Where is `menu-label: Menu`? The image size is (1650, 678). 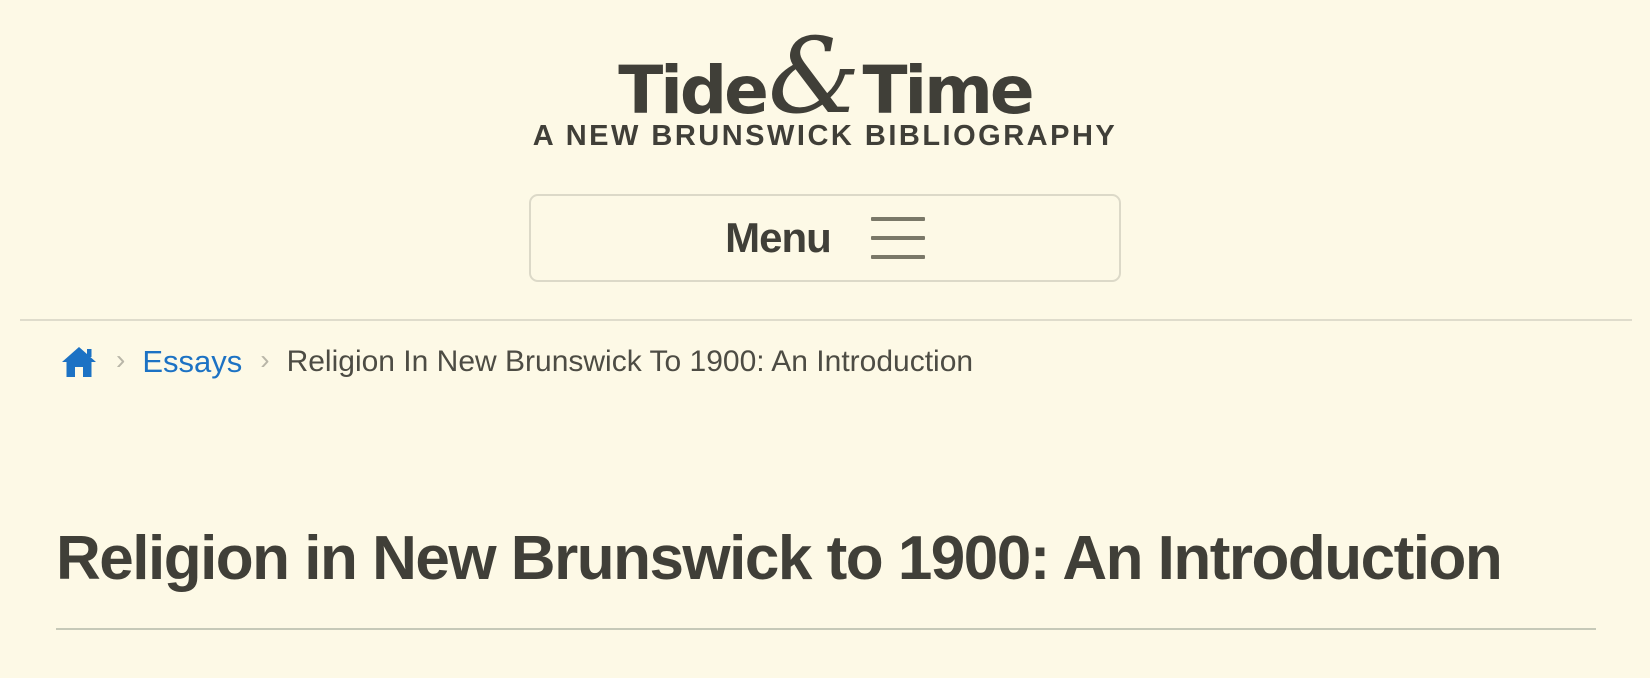
menu-label: Menu is located at coordinates (778, 237).